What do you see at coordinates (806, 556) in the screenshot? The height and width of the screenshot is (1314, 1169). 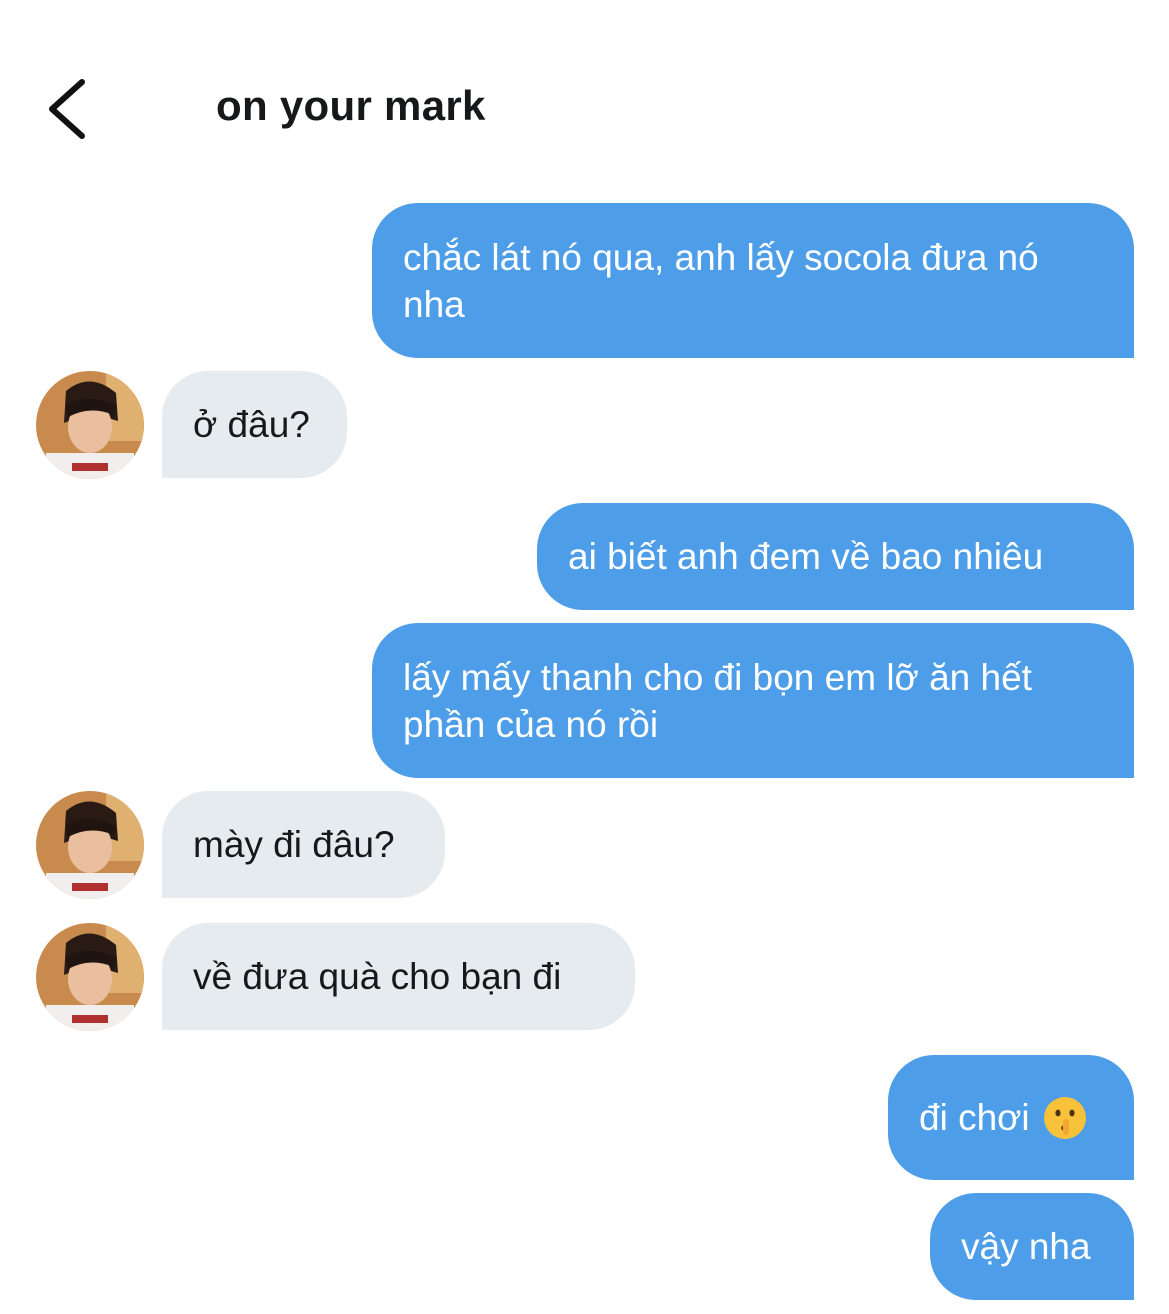 I see `message-text: ai biết anh đem về bao nhiêu` at bounding box center [806, 556].